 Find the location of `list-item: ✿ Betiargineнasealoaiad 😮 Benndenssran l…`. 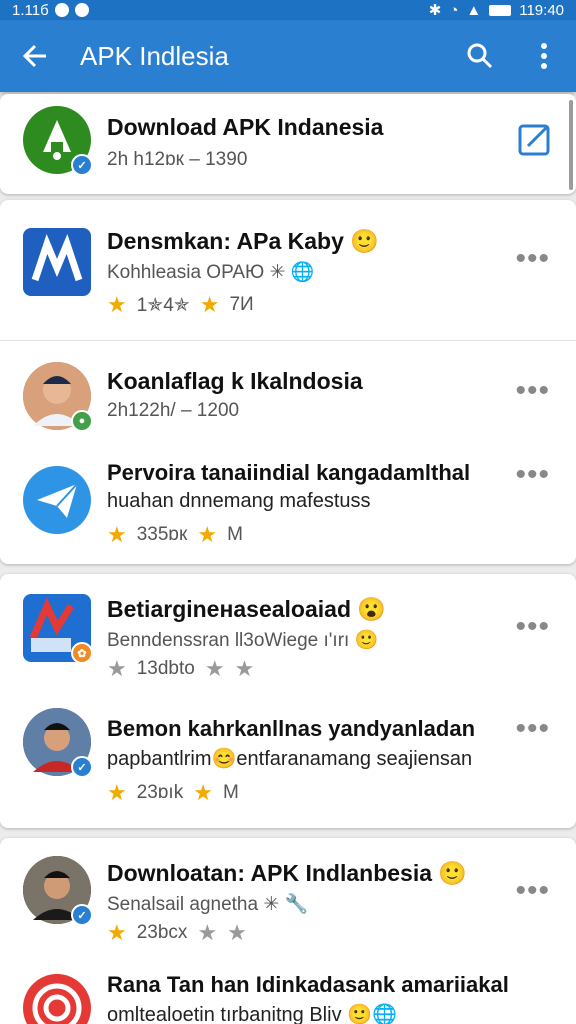

list-item: ✿ Betiargineнasealoaiad 😮 Benndenssran l… is located at coordinates (288, 634).